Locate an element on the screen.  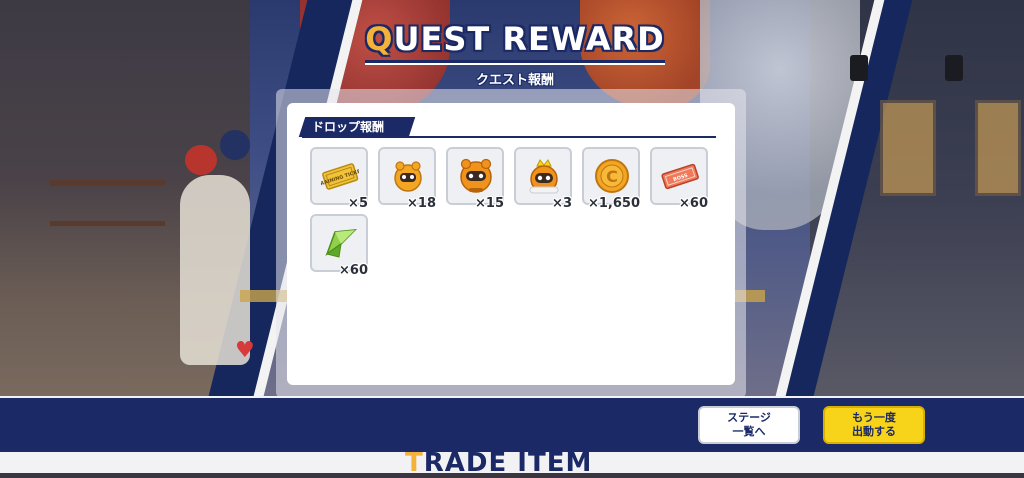
reward-item: ×3 is located at coordinates (543, 179).